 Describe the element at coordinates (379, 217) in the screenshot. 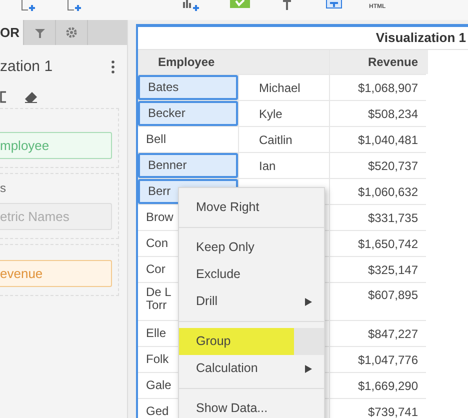

I see `table-cell: $331,735` at that location.